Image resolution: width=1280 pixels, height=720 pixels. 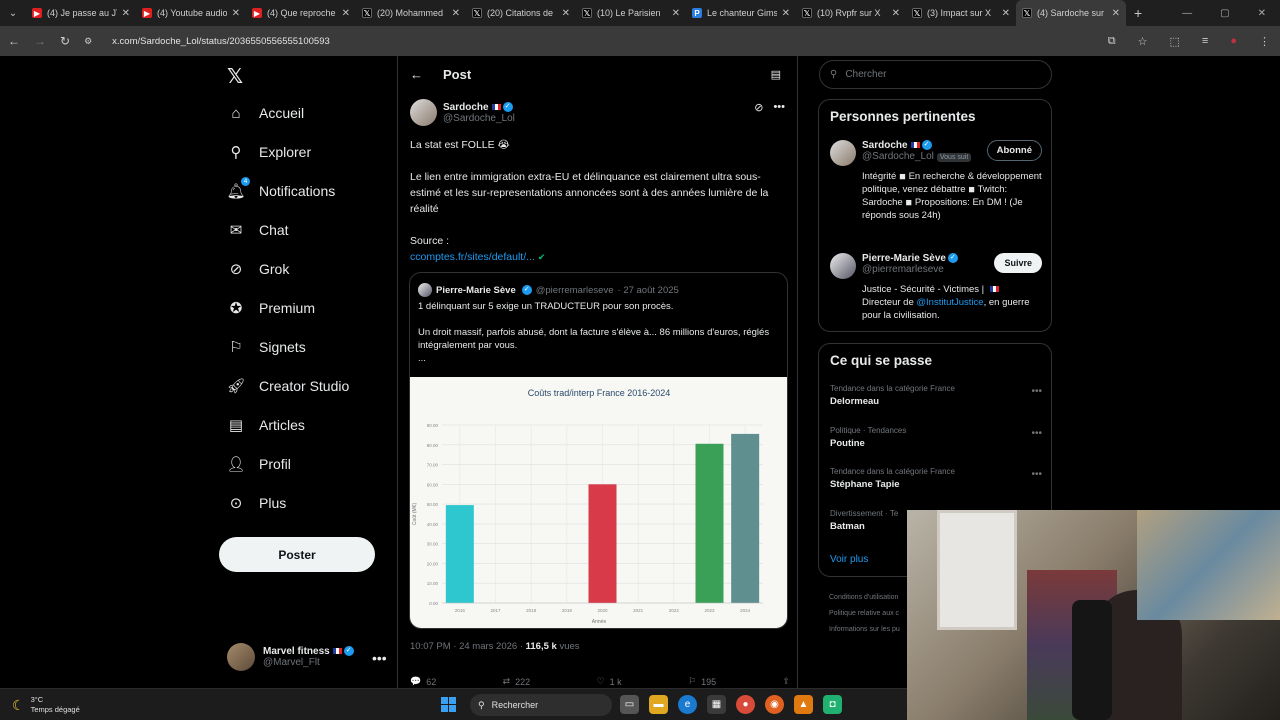 I want to click on site-info-icon: ⚙, so click(x=88, y=41).